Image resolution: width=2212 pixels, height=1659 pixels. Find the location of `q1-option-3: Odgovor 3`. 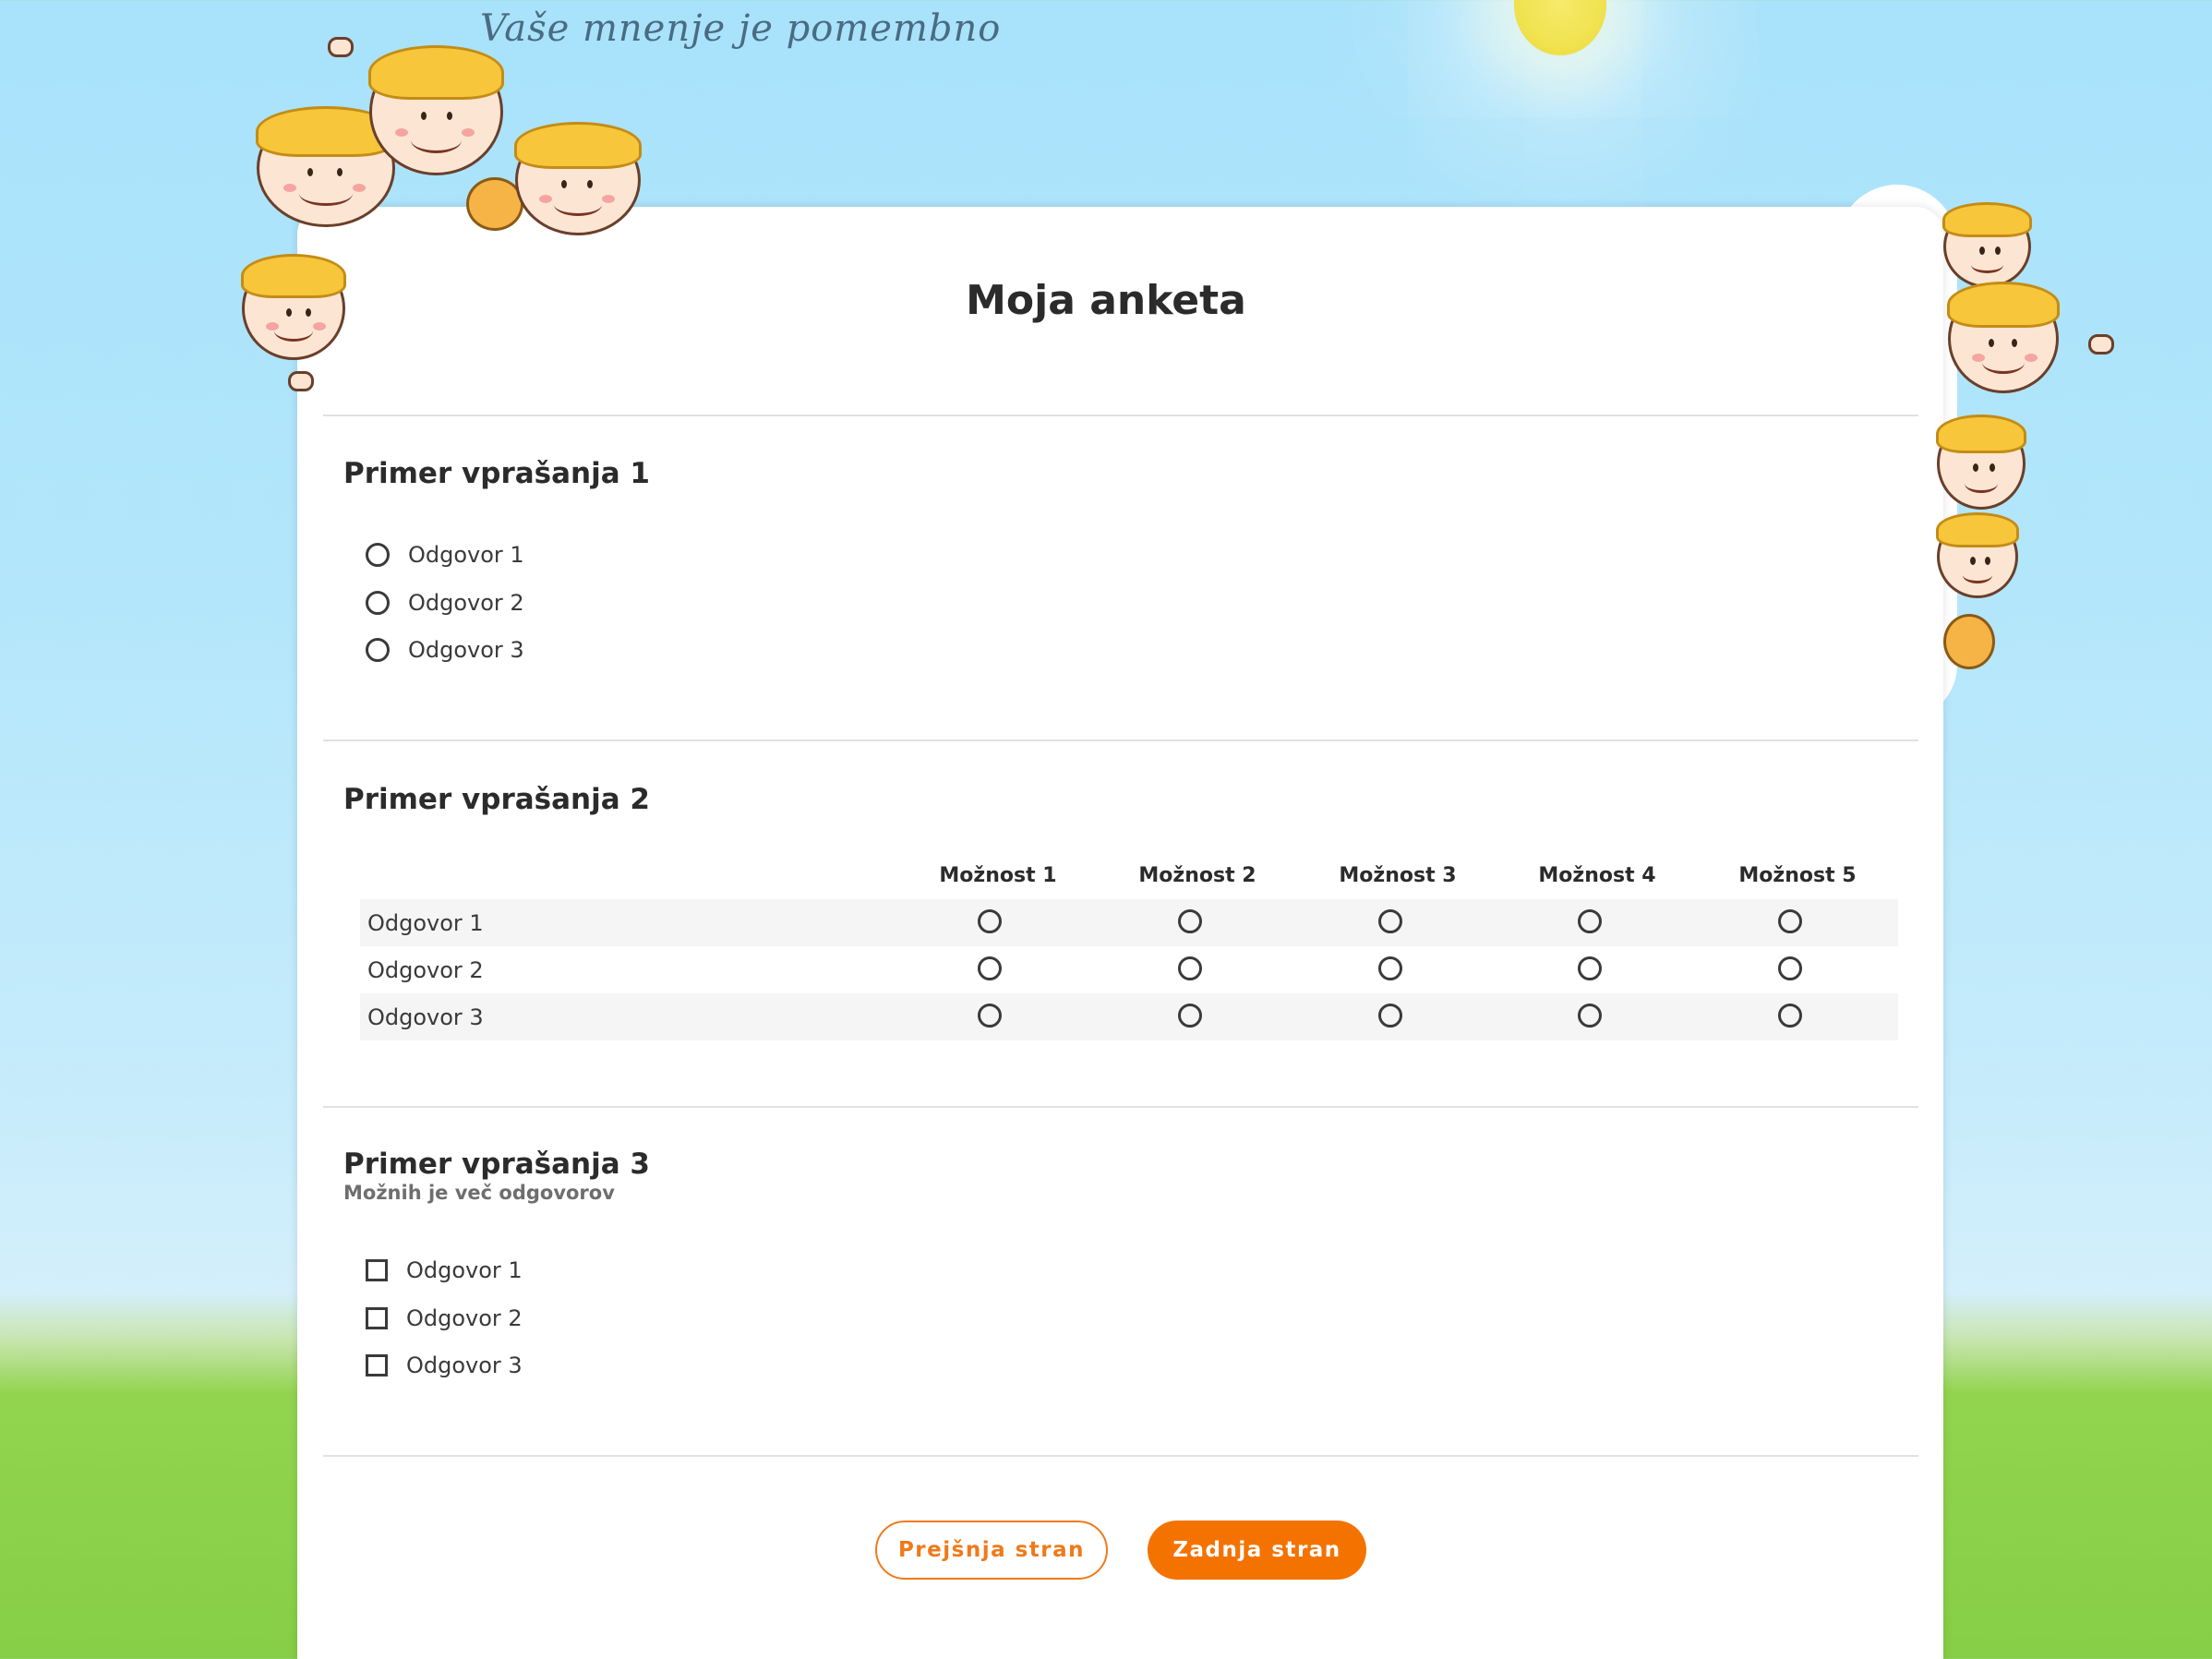

q1-option-3: Odgovor 3 is located at coordinates (445, 650).